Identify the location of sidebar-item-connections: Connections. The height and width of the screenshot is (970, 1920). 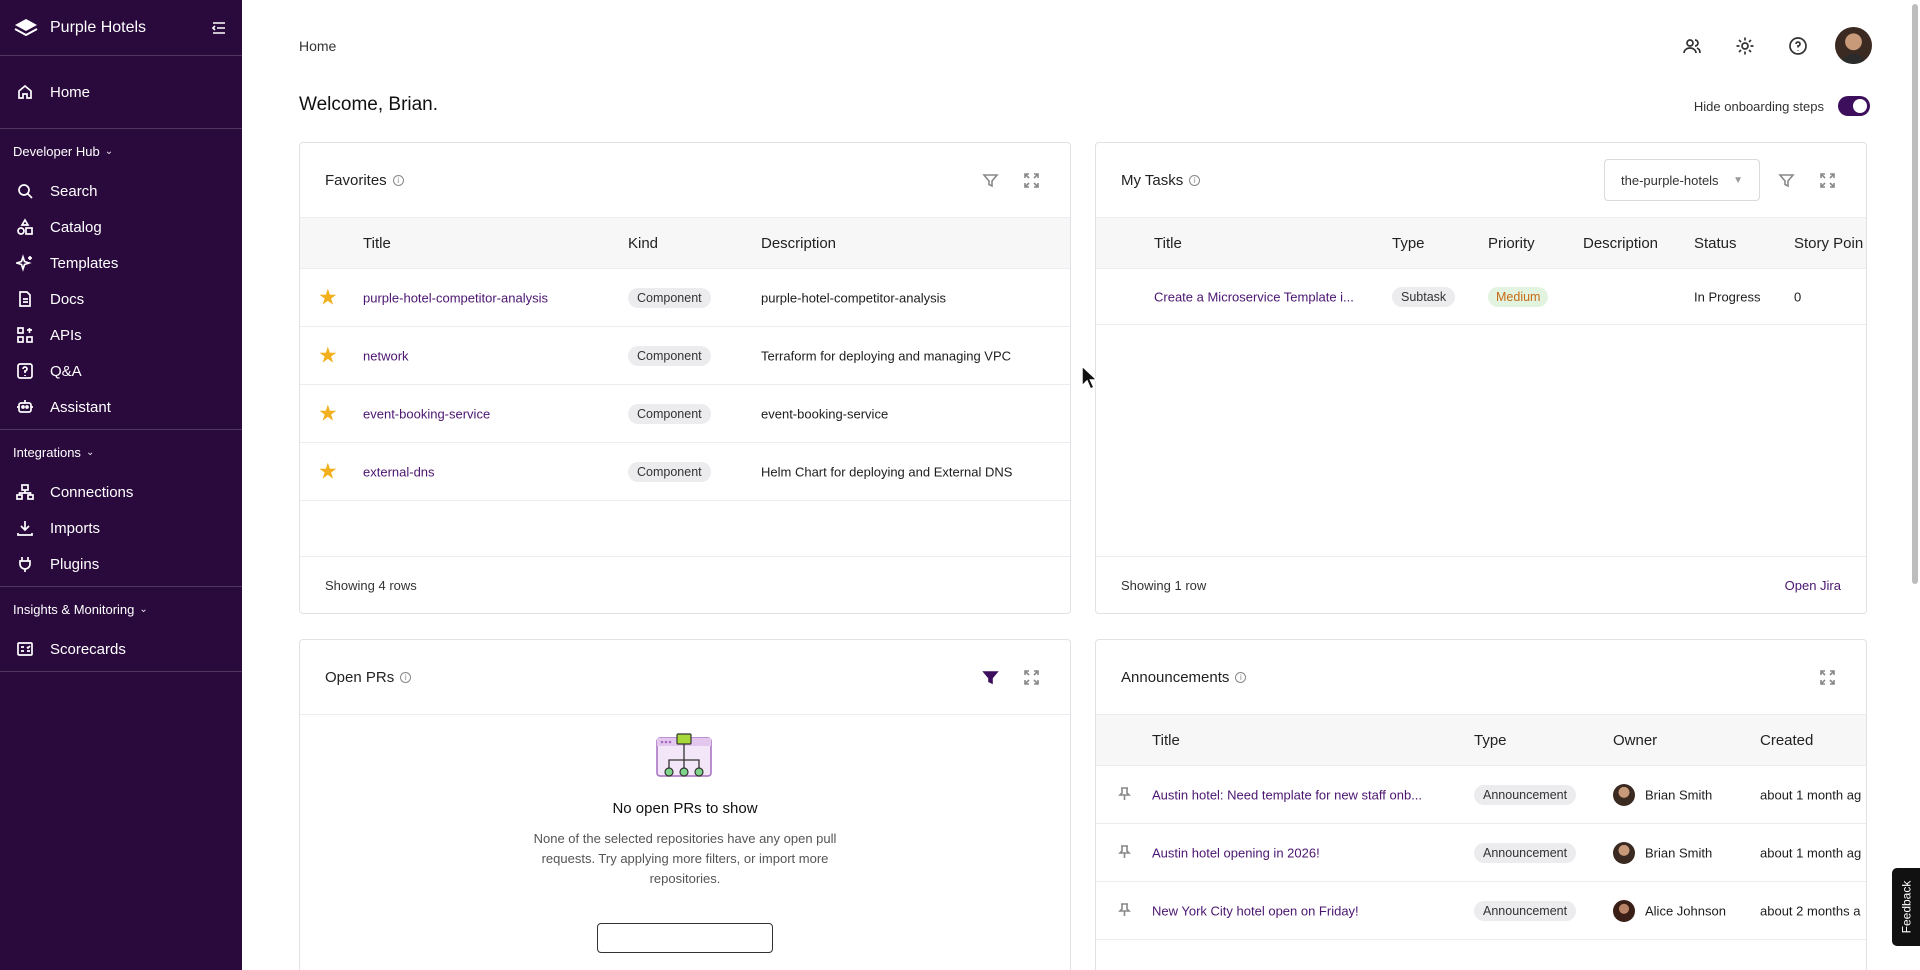
(121, 492).